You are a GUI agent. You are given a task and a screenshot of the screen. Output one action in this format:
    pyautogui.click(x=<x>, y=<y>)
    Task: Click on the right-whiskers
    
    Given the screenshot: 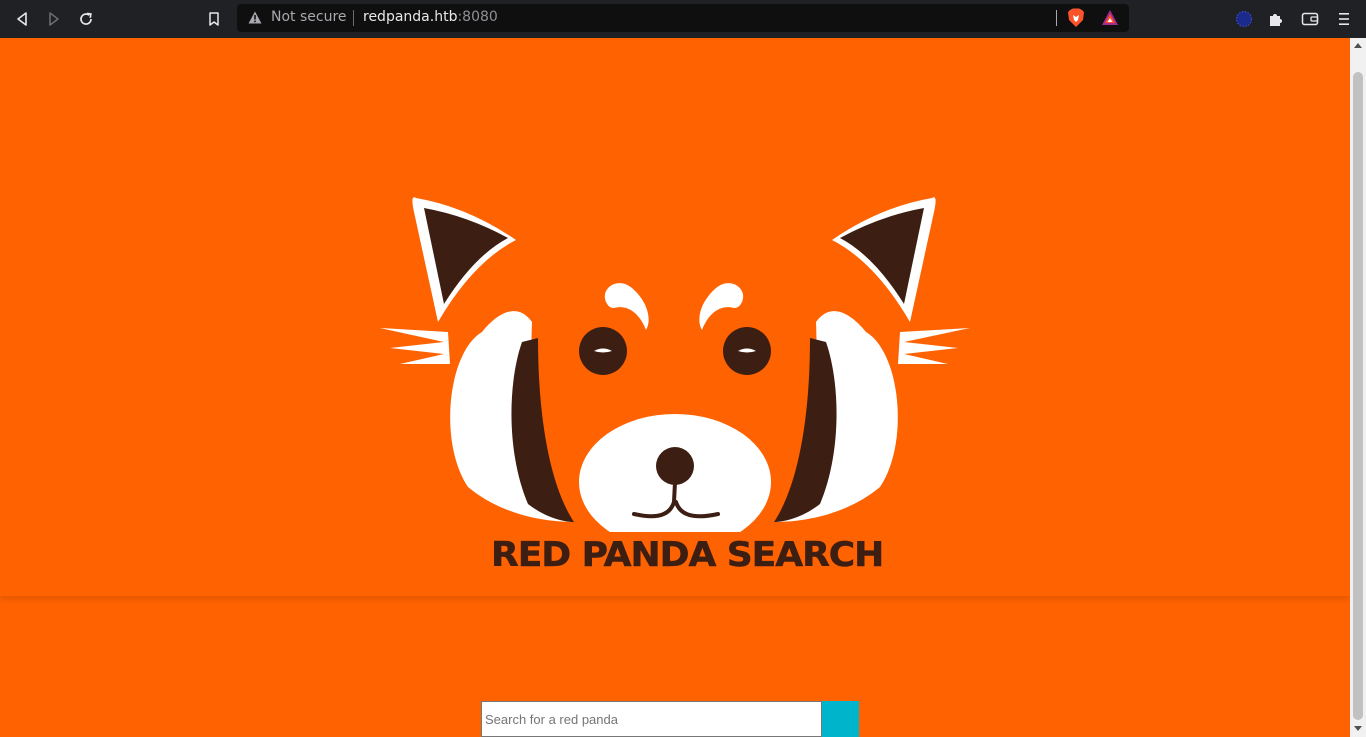 What is the action you would take?
    pyautogui.click(x=934, y=346)
    